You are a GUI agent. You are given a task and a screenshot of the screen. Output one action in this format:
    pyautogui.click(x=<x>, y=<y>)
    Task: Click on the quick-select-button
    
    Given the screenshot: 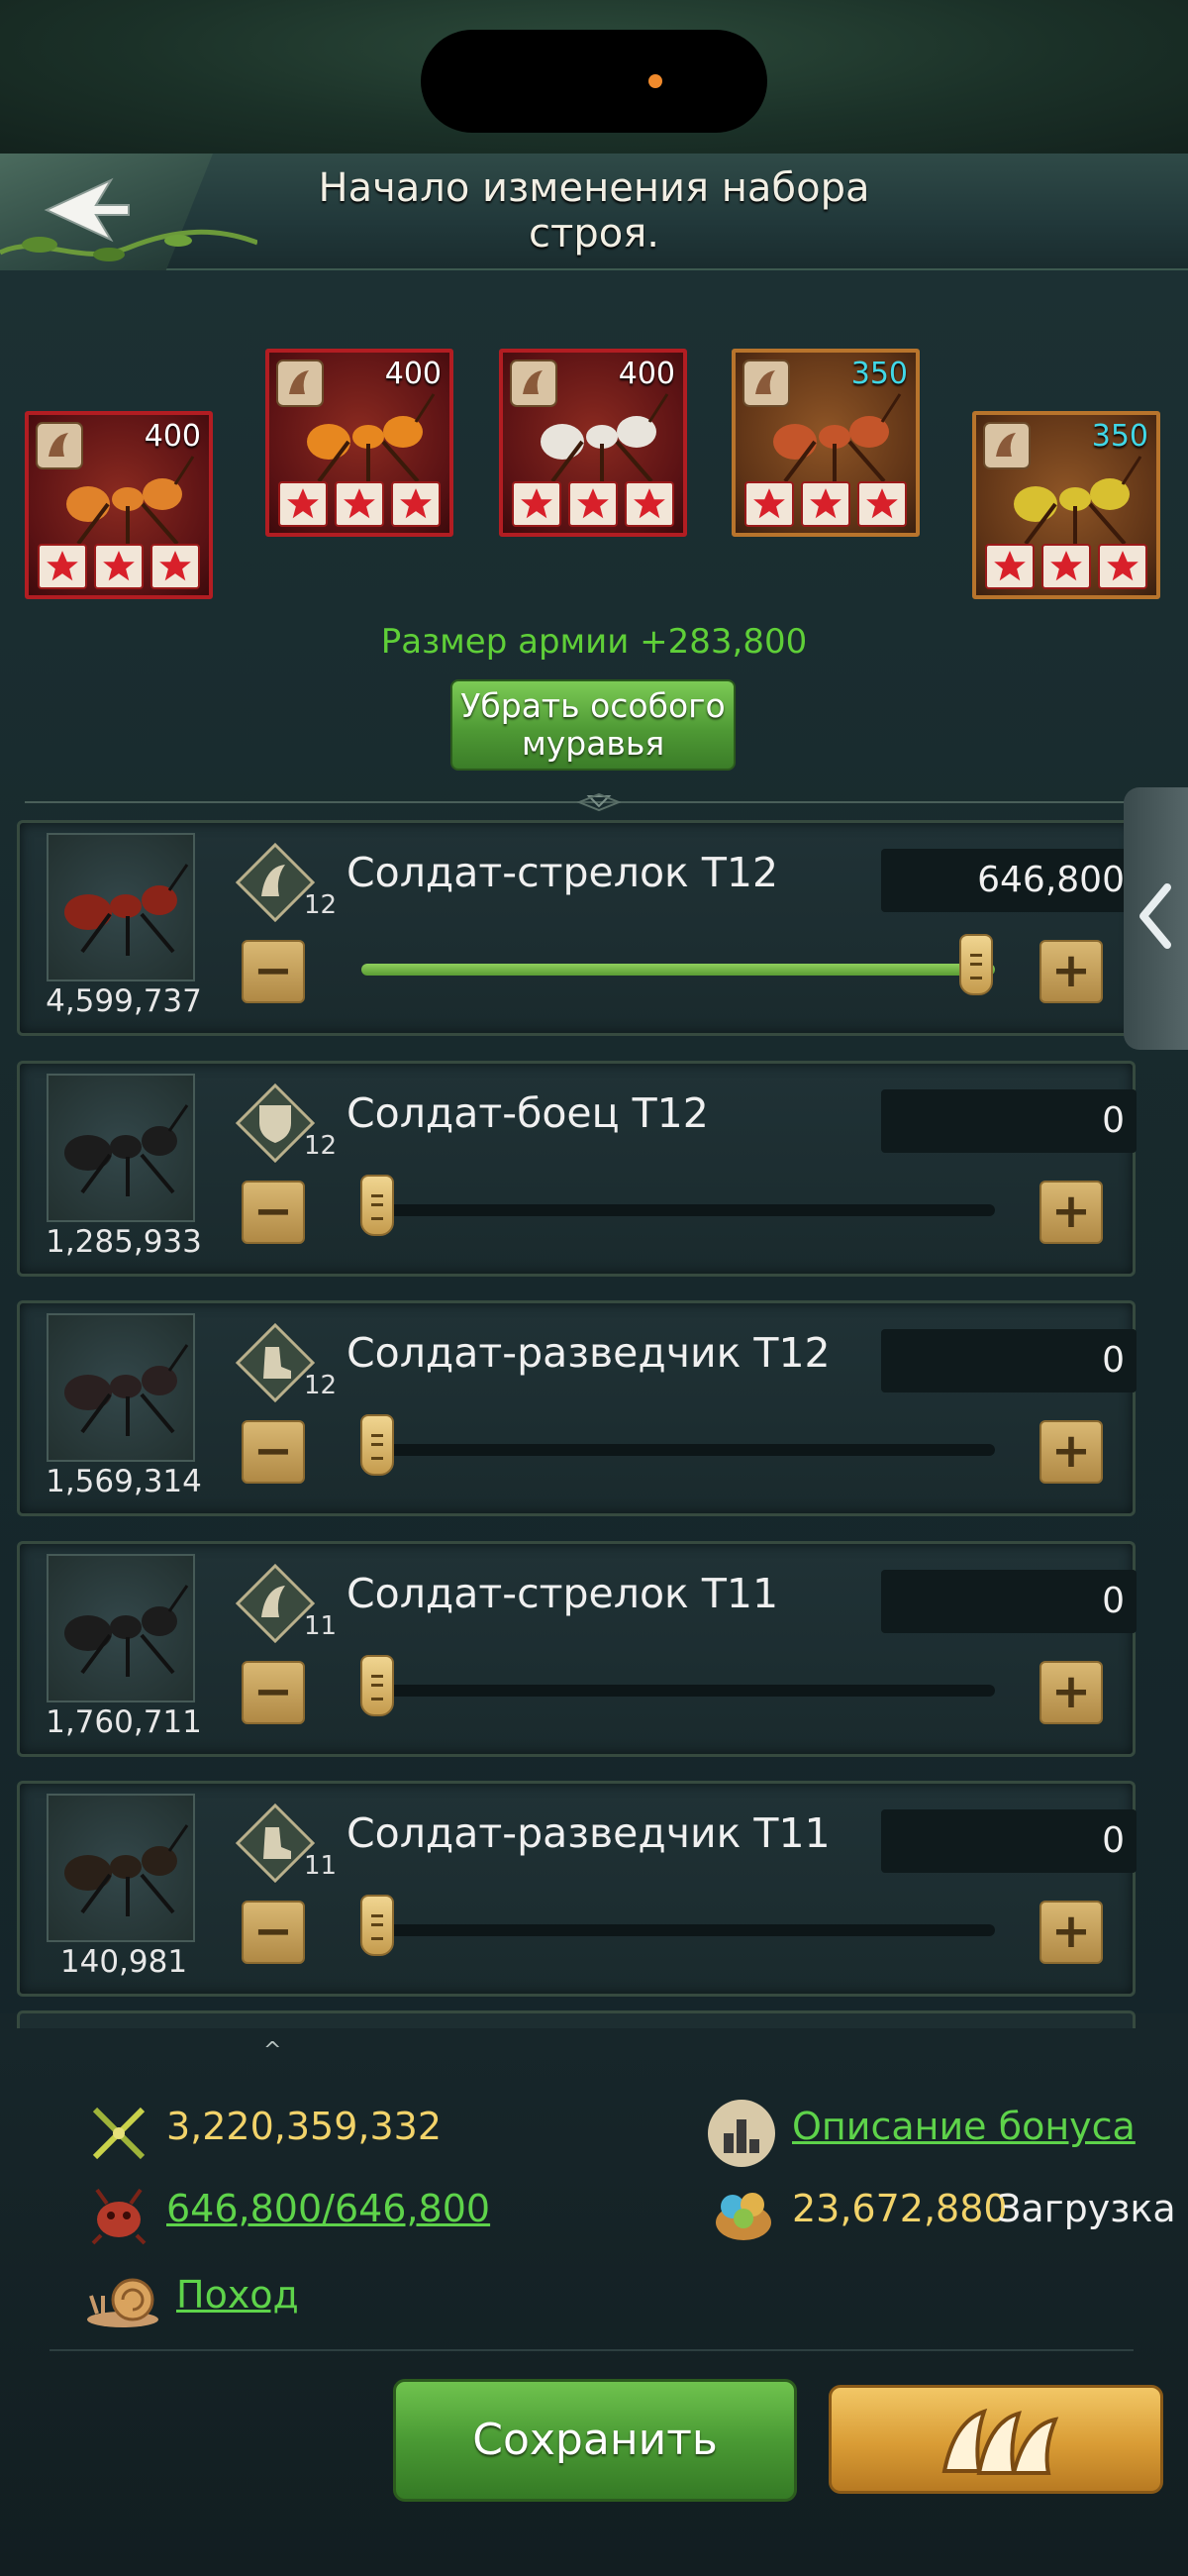 What is the action you would take?
    pyautogui.click(x=996, y=2439)
    